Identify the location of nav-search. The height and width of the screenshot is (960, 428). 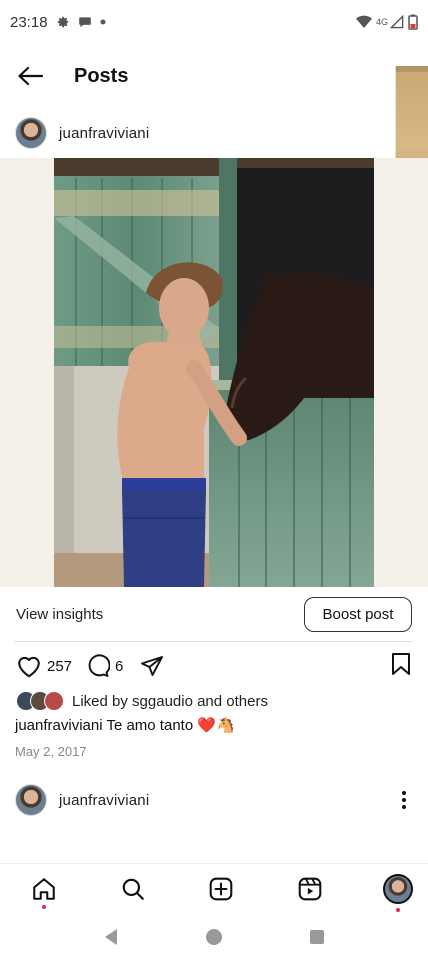
(133, 889).